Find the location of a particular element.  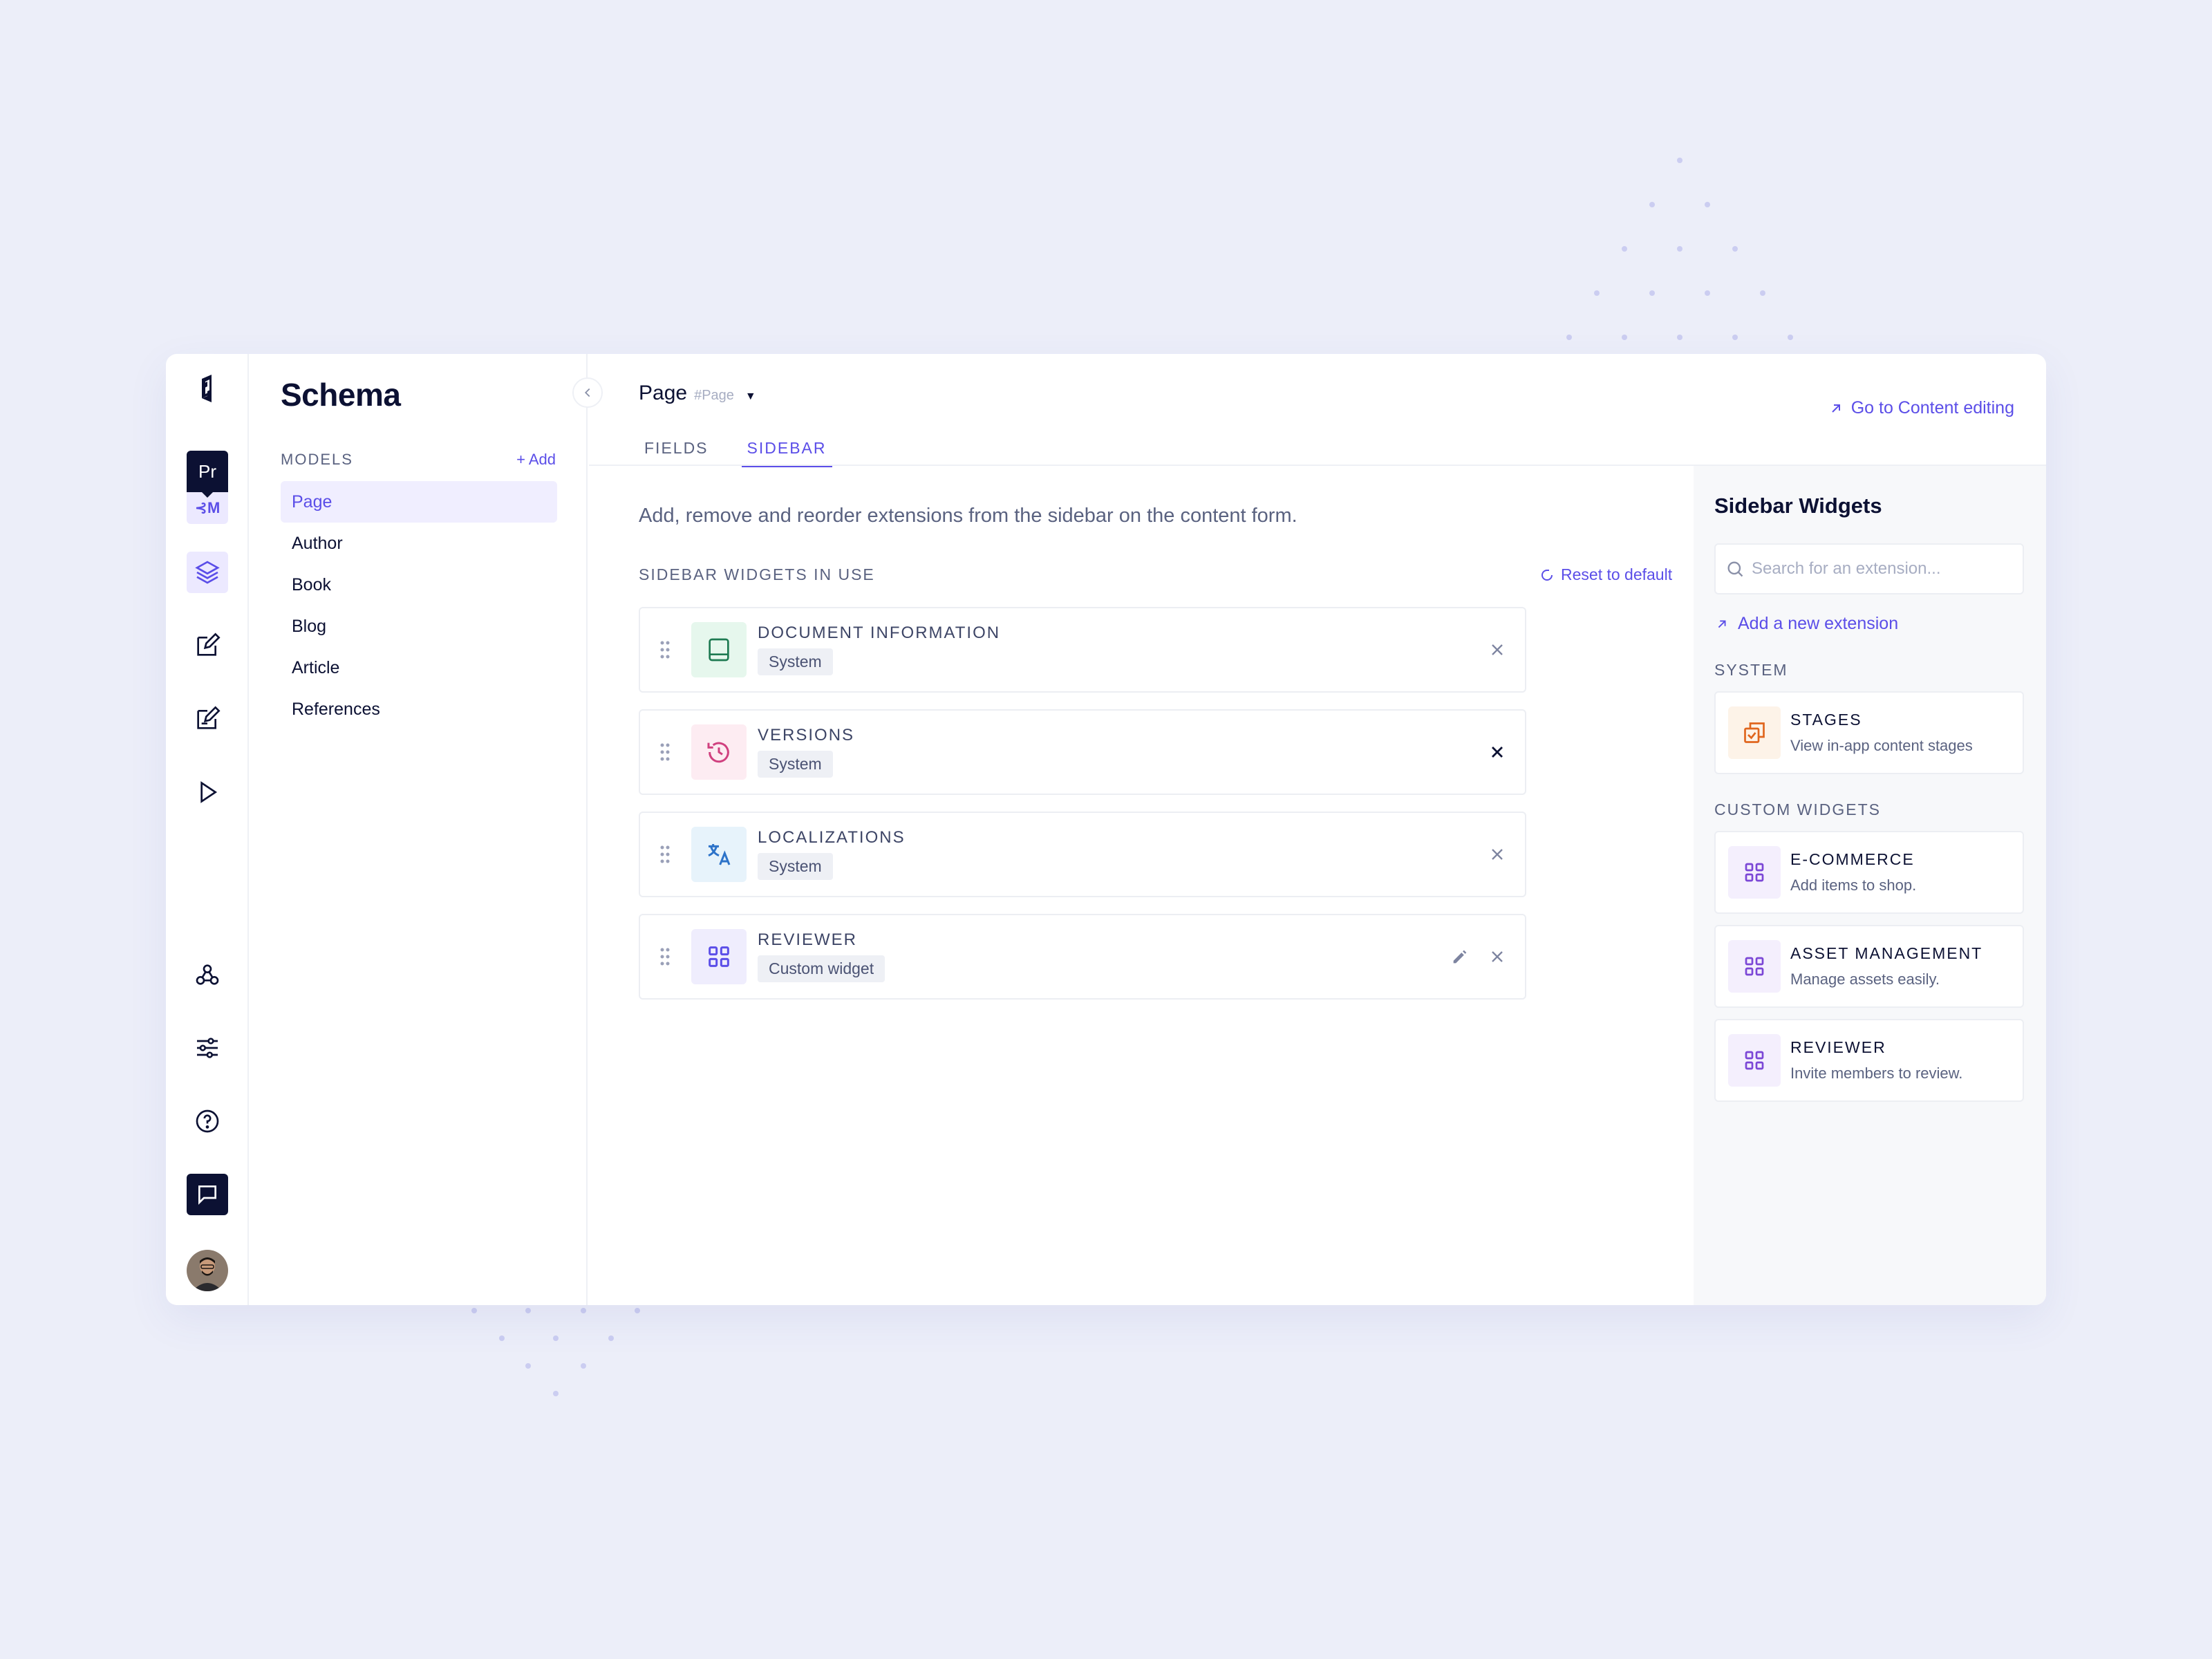

icon-rail: Pr ⊰M is located at coordinates (208, 829).